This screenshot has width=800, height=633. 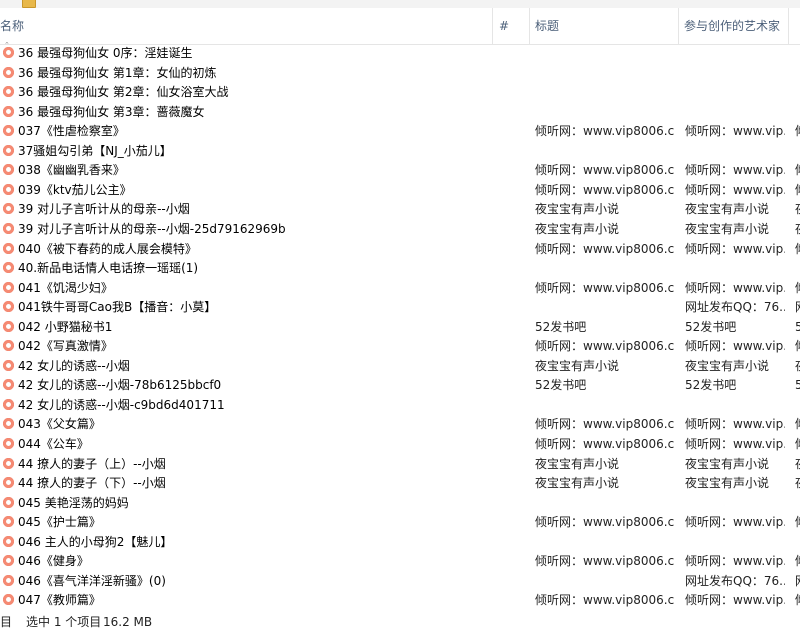 I want to click on file-row: 36 最强母狗仙女 第1章：女仙的初炼, so click(x=400, y=74).